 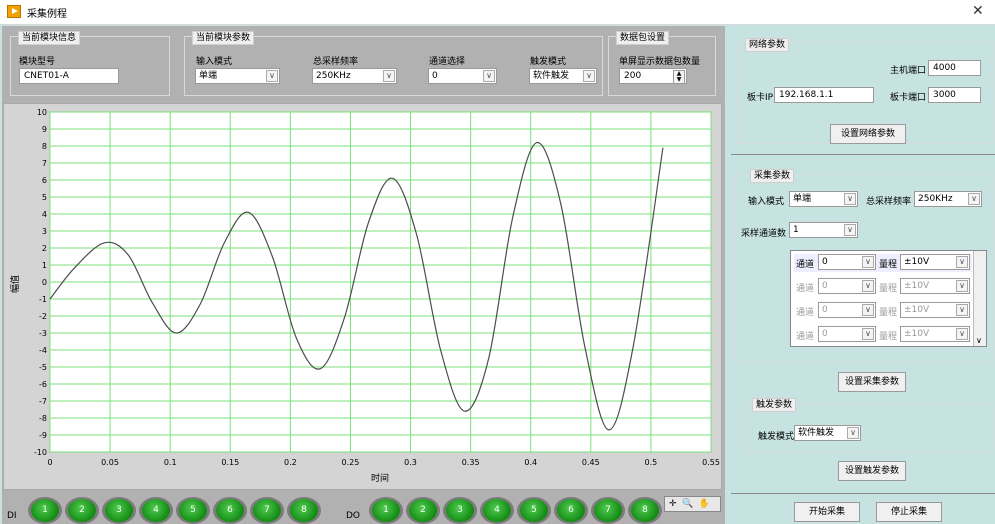 I want to click on close-icon: ✕, so click(x=978, y=11).